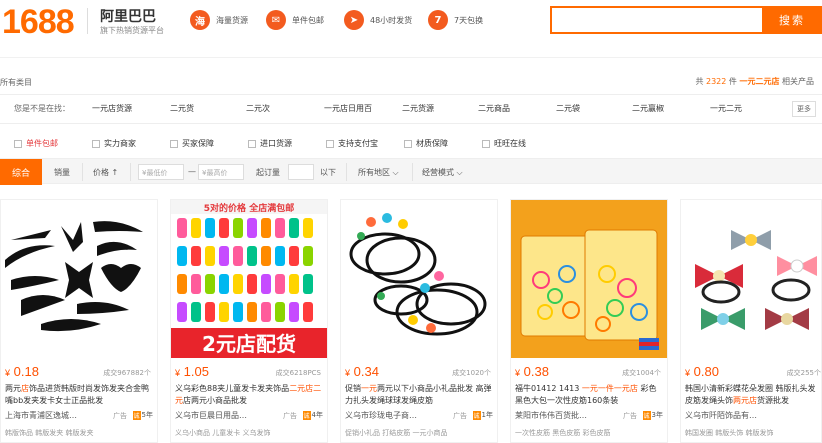 This screenshot has width=822, height=443. Describe the element at coordinates (374, 172) in the screenshot. I see `region-label: 所有地区` at that location.